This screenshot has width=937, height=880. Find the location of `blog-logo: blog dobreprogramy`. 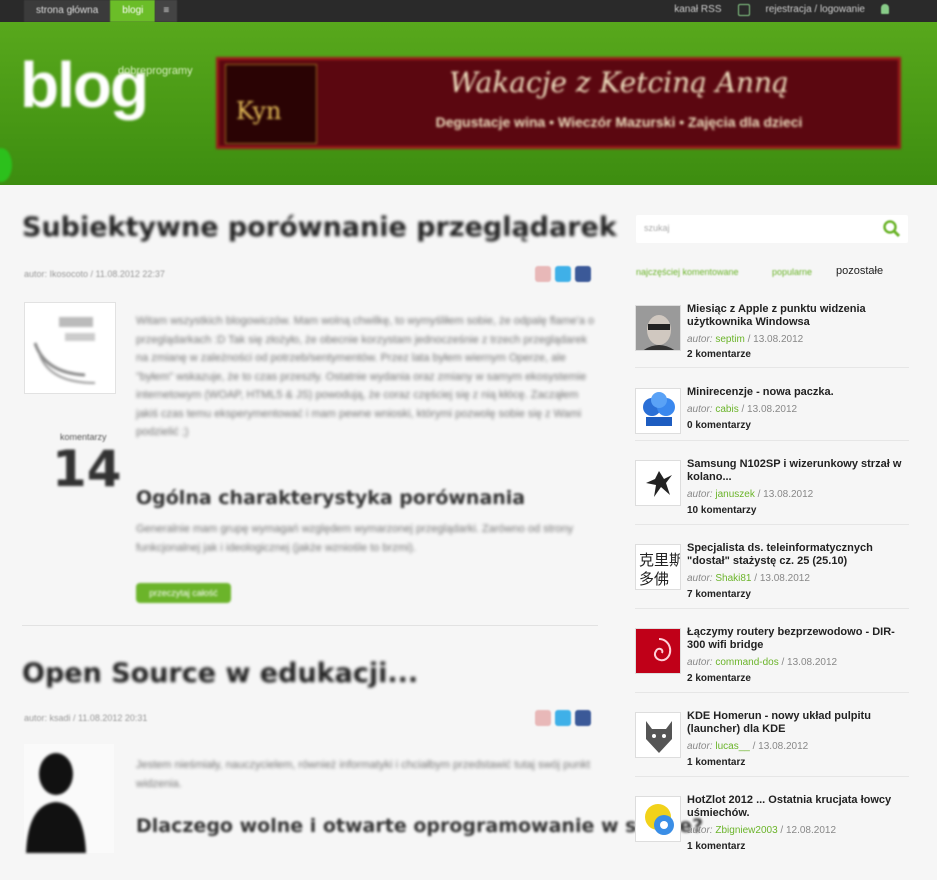

blog-logo: blog dobreprogramy is located at coordinates (115, 93).